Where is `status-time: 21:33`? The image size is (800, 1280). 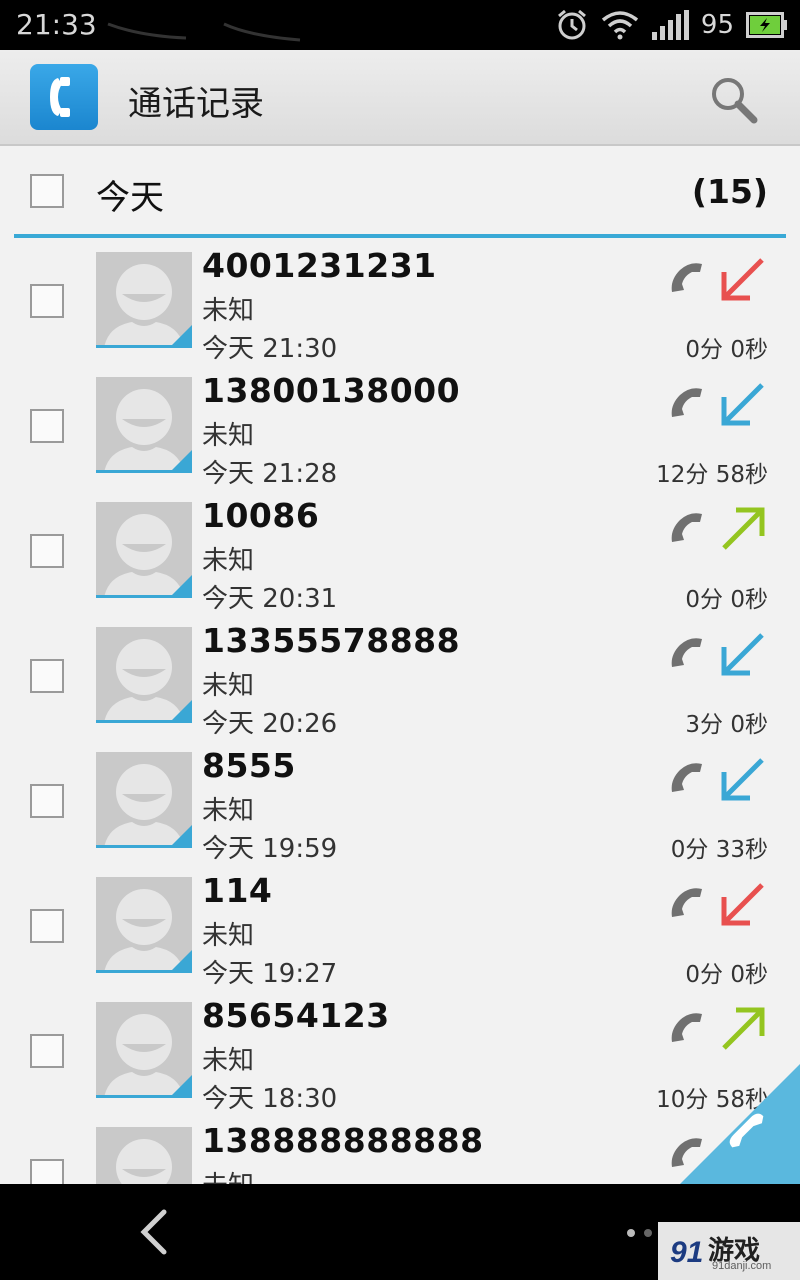
status-time: 21:33 is located at coordinates (56, 24).